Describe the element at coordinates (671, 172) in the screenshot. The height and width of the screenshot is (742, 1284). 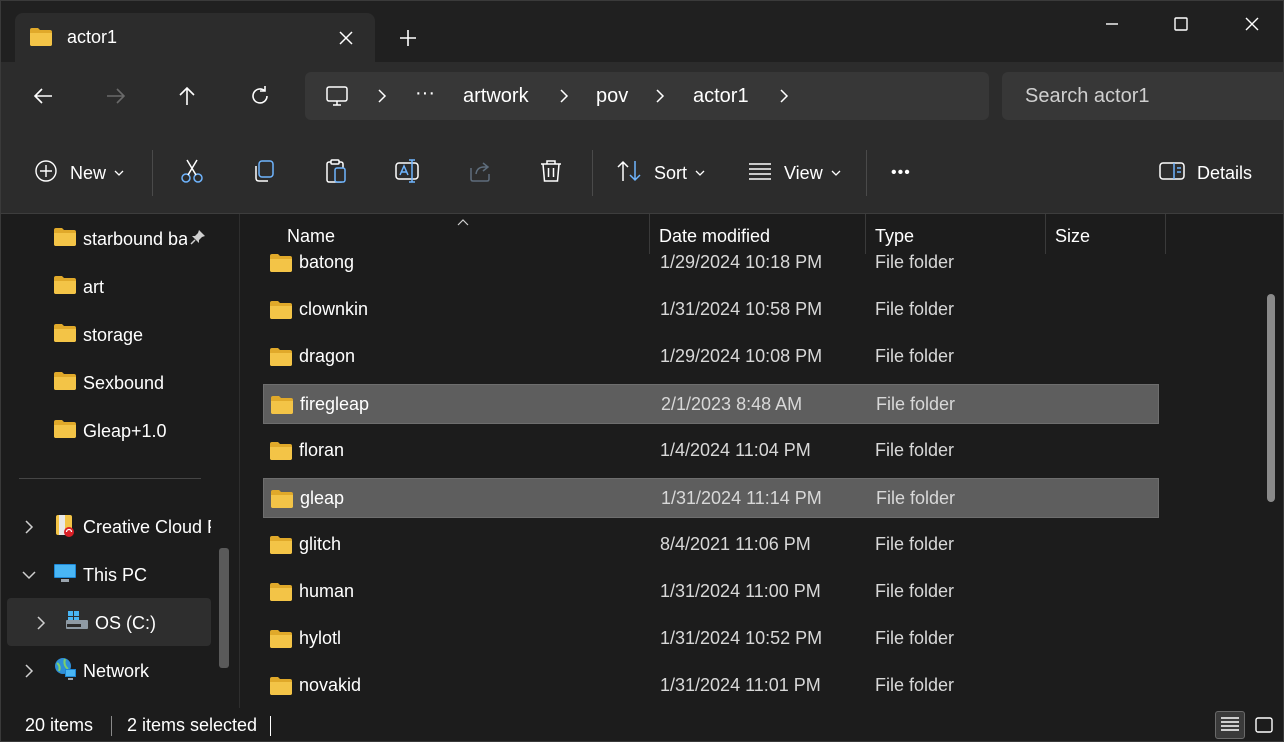
I see `sort-label: Sort` at that location.